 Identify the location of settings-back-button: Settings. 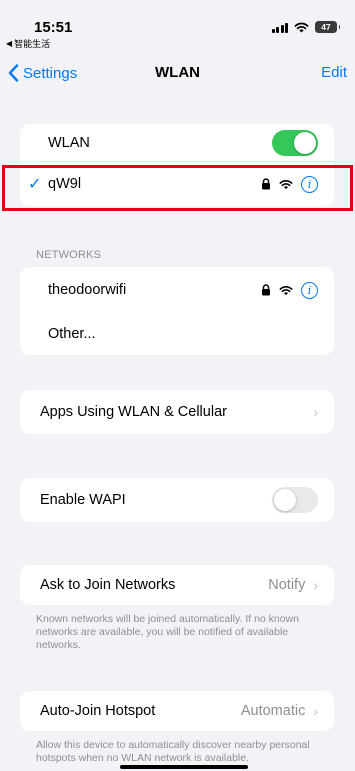
(42, 73).